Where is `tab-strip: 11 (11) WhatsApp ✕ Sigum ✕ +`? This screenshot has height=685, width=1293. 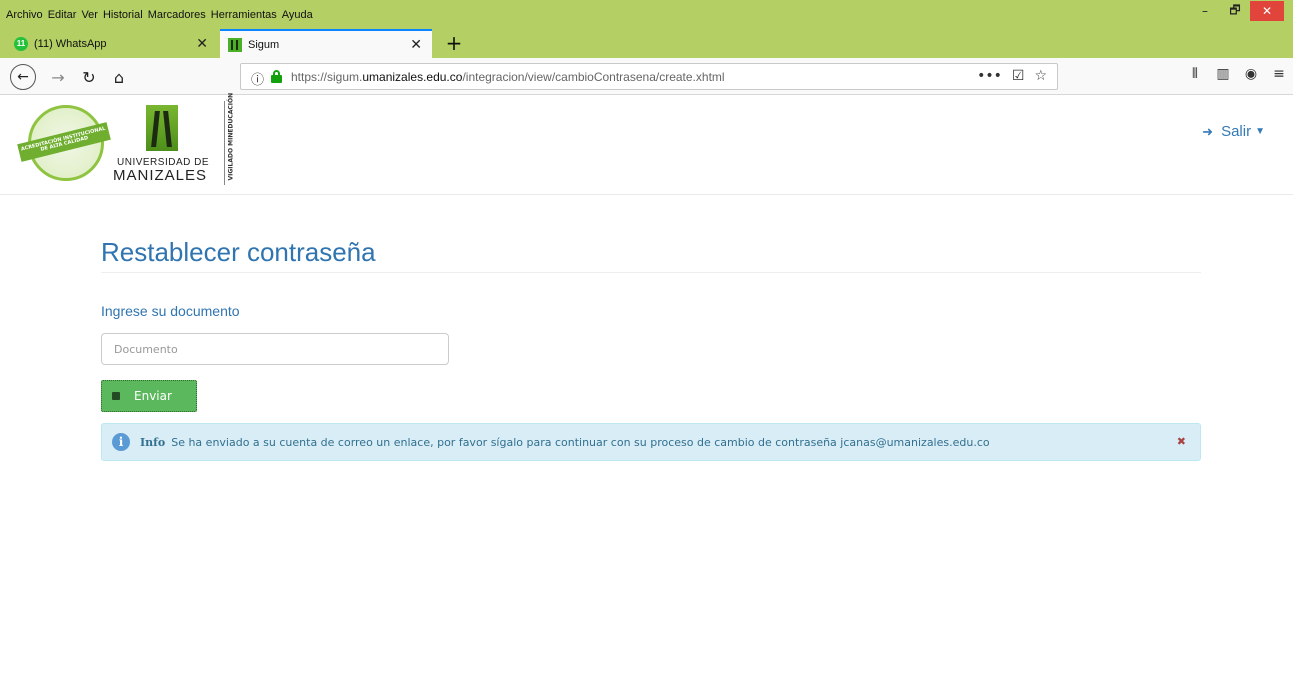 tab-strip: 11 (11) WhatsApp ✕ Sigum ✕ + is located at coordinates (646, 42).